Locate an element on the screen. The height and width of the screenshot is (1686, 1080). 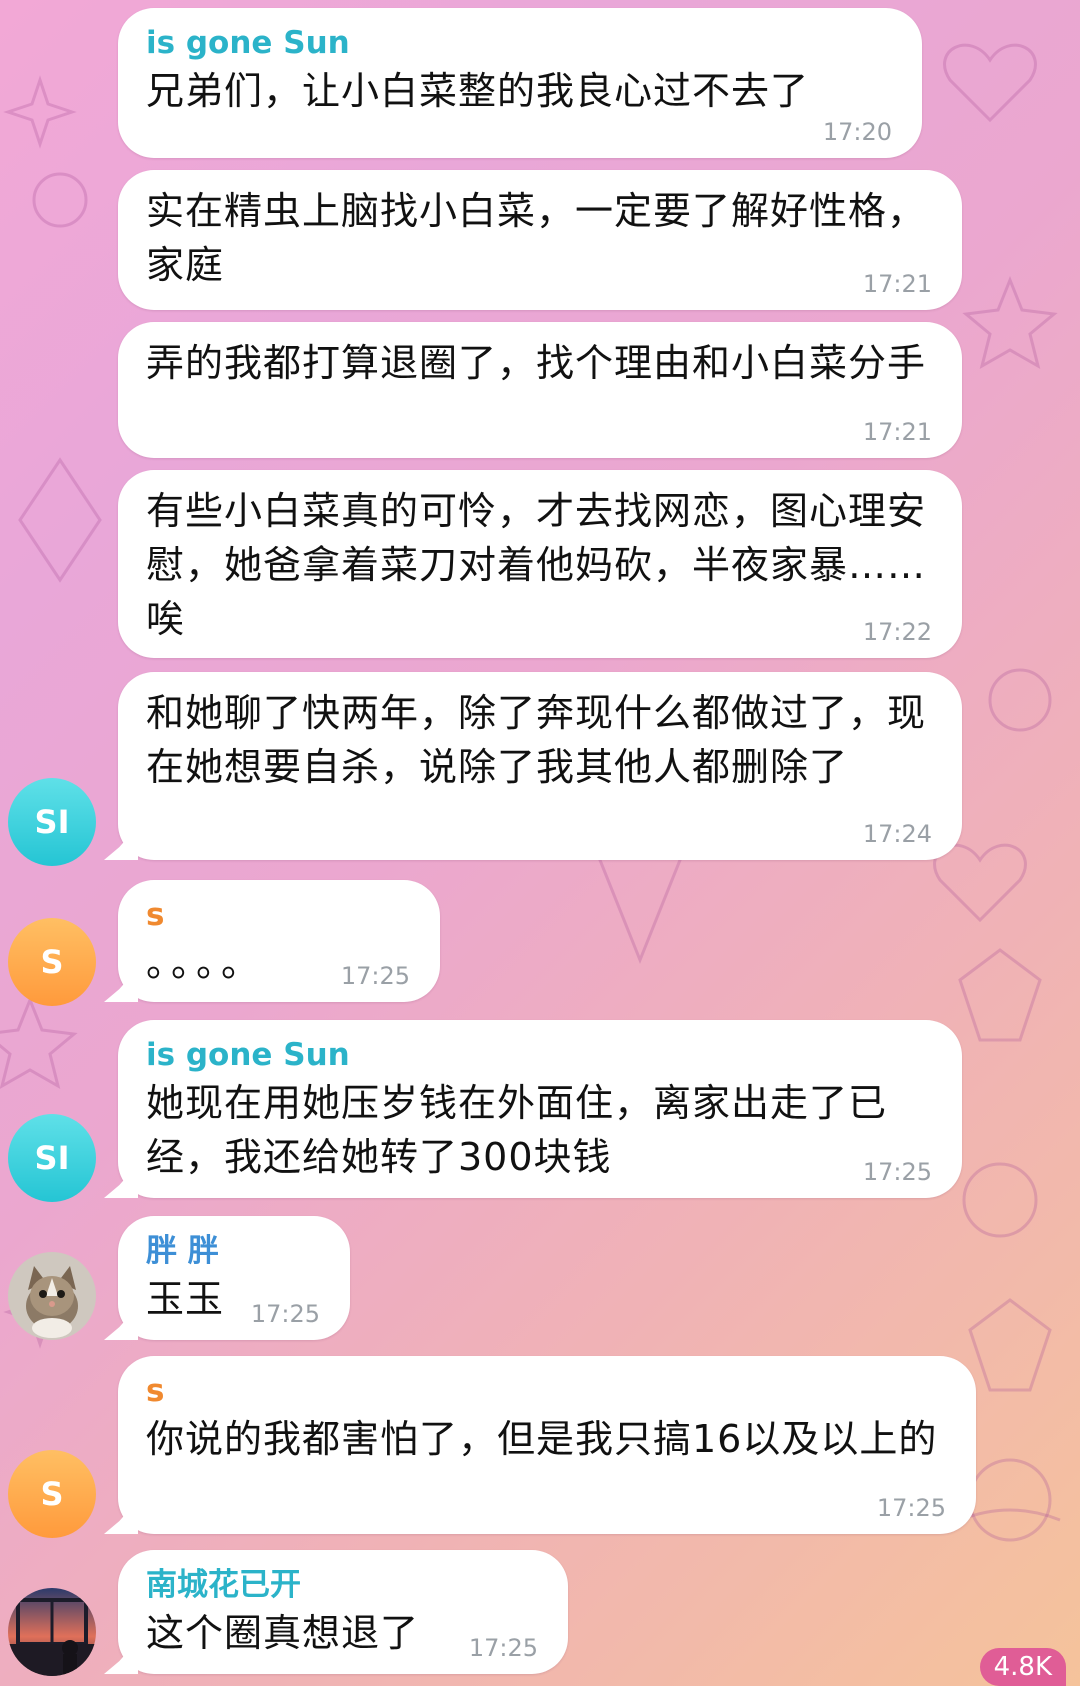
sunset-photo-icon is located at coordinates (52, 1632).